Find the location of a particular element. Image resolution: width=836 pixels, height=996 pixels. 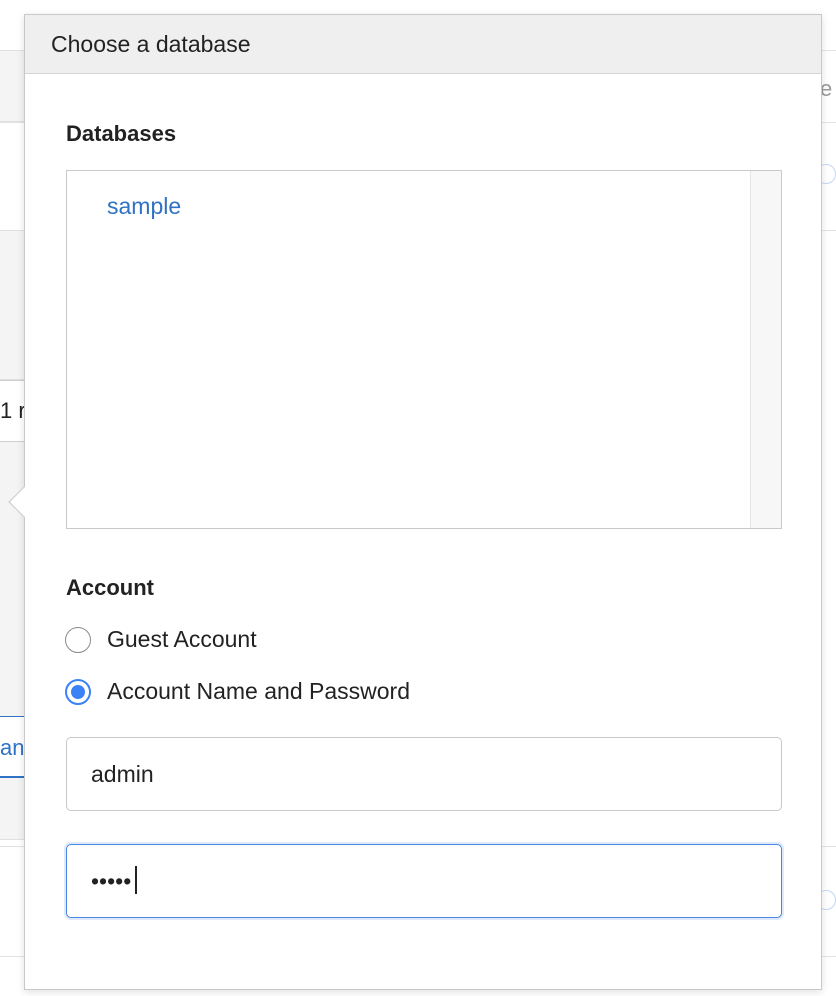

guest-account-label: Guest Account is located at coordinates (182, 639).